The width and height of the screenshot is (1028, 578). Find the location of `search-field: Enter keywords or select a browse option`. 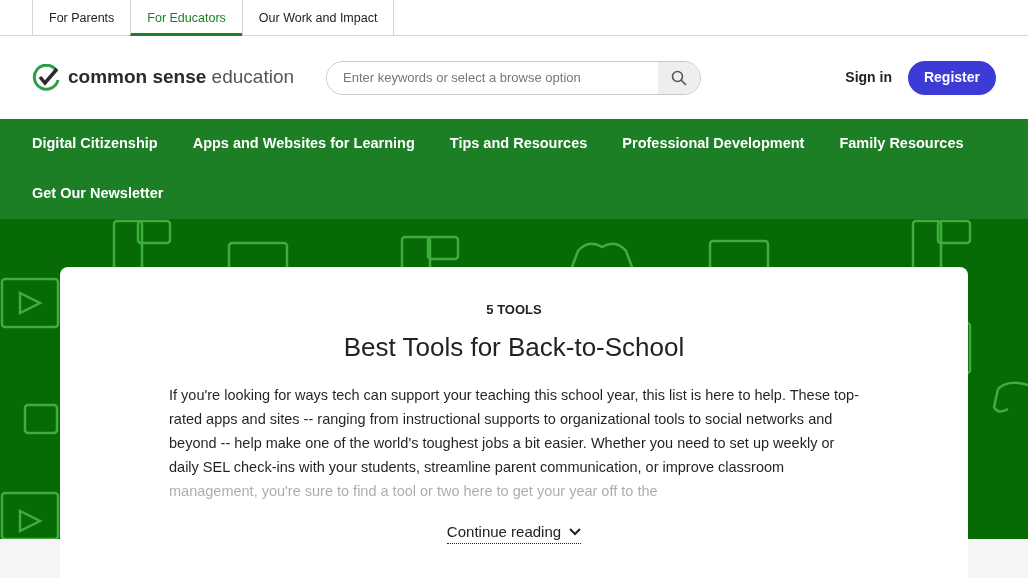

search-field: Enter keywords or select a browse option is located at coordinates (513, 77).